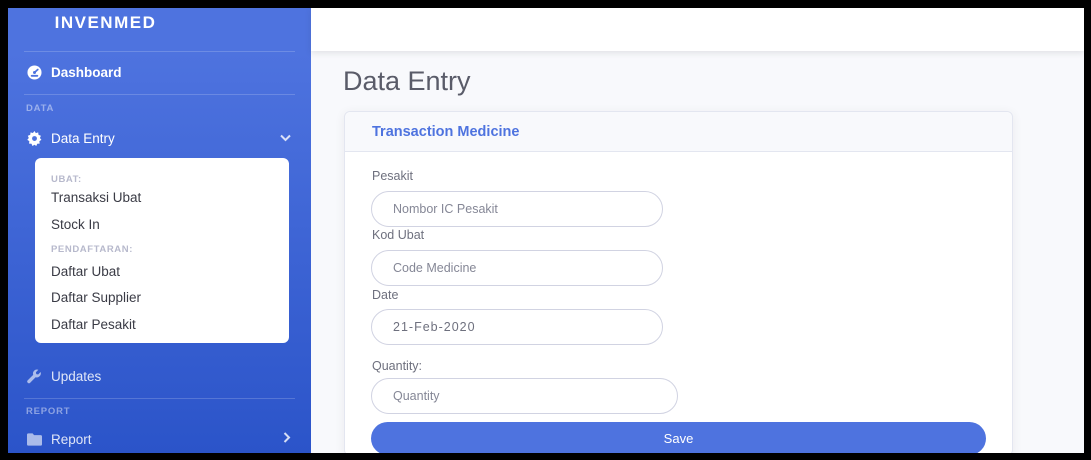 The image size is (1091, 460). I want to click on tachometer-icon, so click(34, 72).